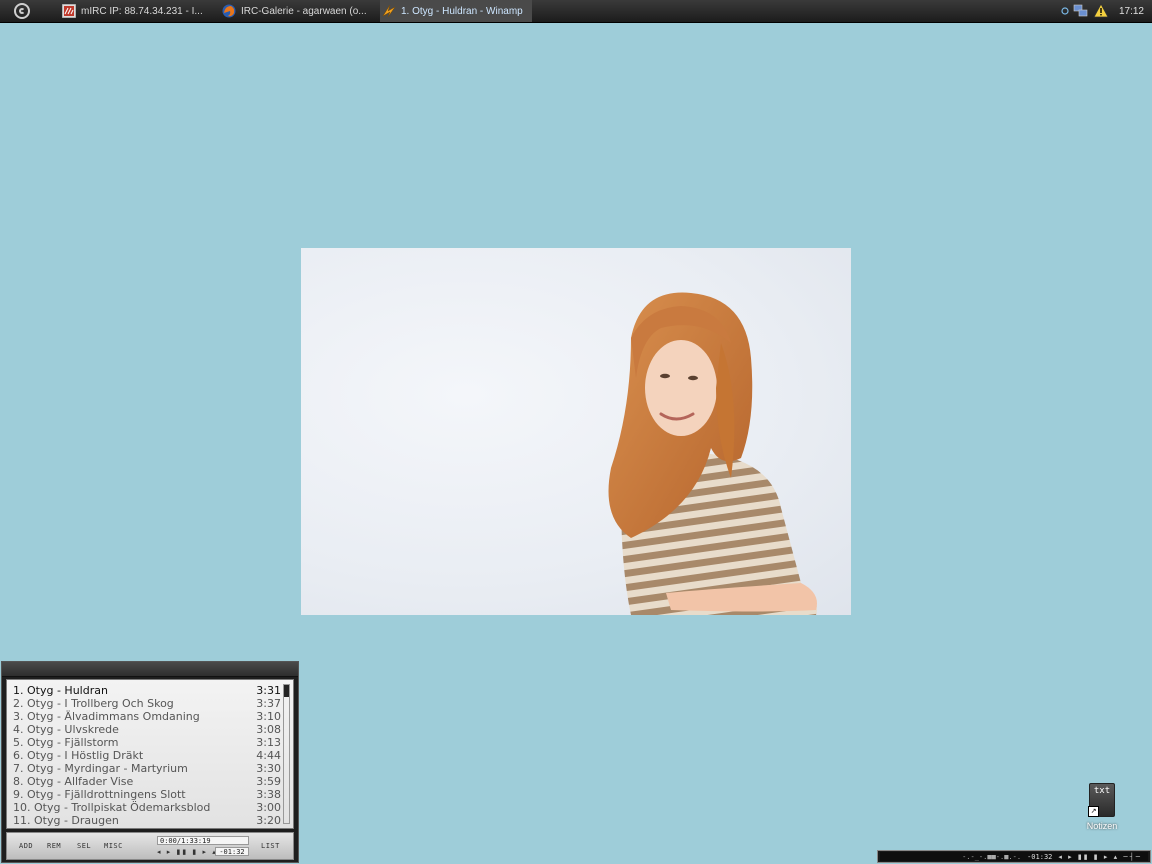 The height and width of the screenshot is (864, 1152). Describe the element at coordinates (268, 794) in the screenshot. I see `track-duration: 3:38` at that location.